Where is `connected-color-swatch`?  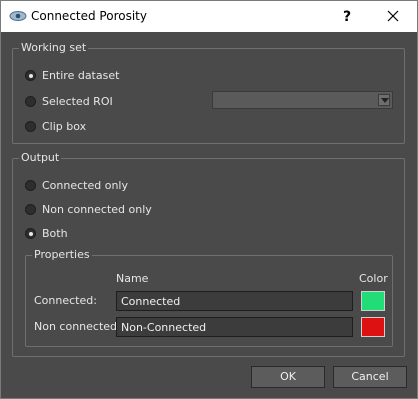
connected-color-swatch is located at coordinates (373, 301).